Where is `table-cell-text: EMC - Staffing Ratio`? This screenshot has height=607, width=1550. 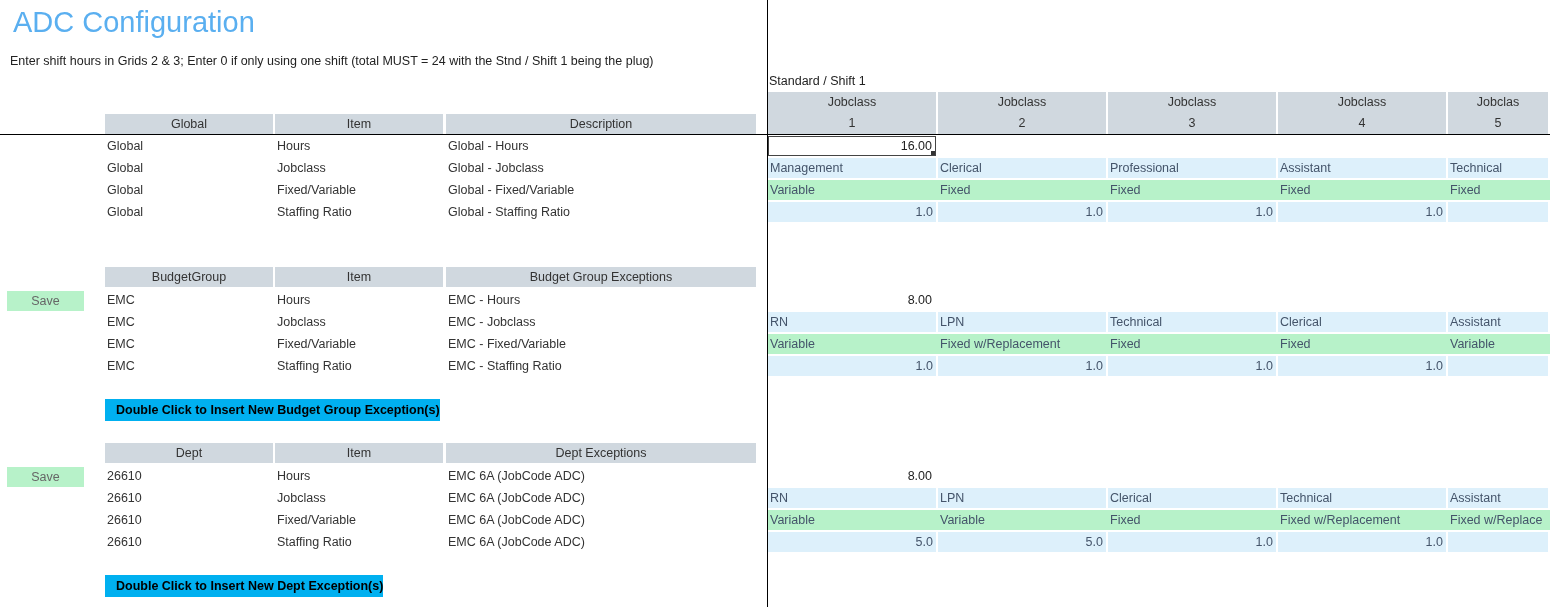 table-cell-text: EMC - Staffing Ratio is located at coordinates (505, 366).